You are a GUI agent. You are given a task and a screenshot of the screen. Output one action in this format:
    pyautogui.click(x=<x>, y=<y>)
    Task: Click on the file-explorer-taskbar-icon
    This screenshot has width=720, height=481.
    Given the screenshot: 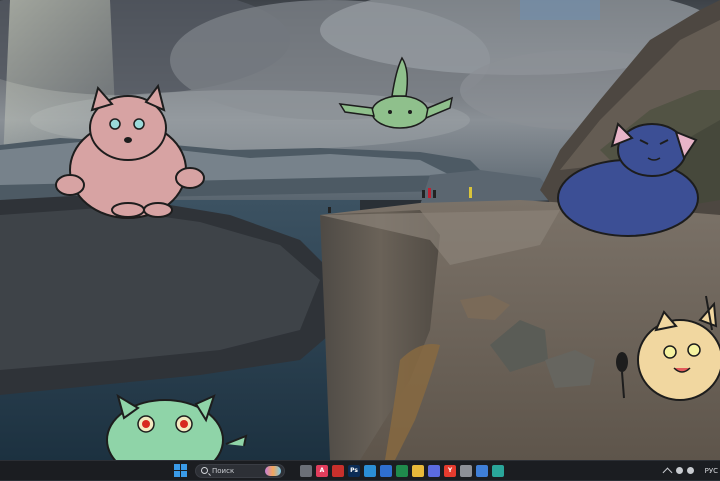 What is the action you would take?
    pyautogui.click(x=418, y=471)
    